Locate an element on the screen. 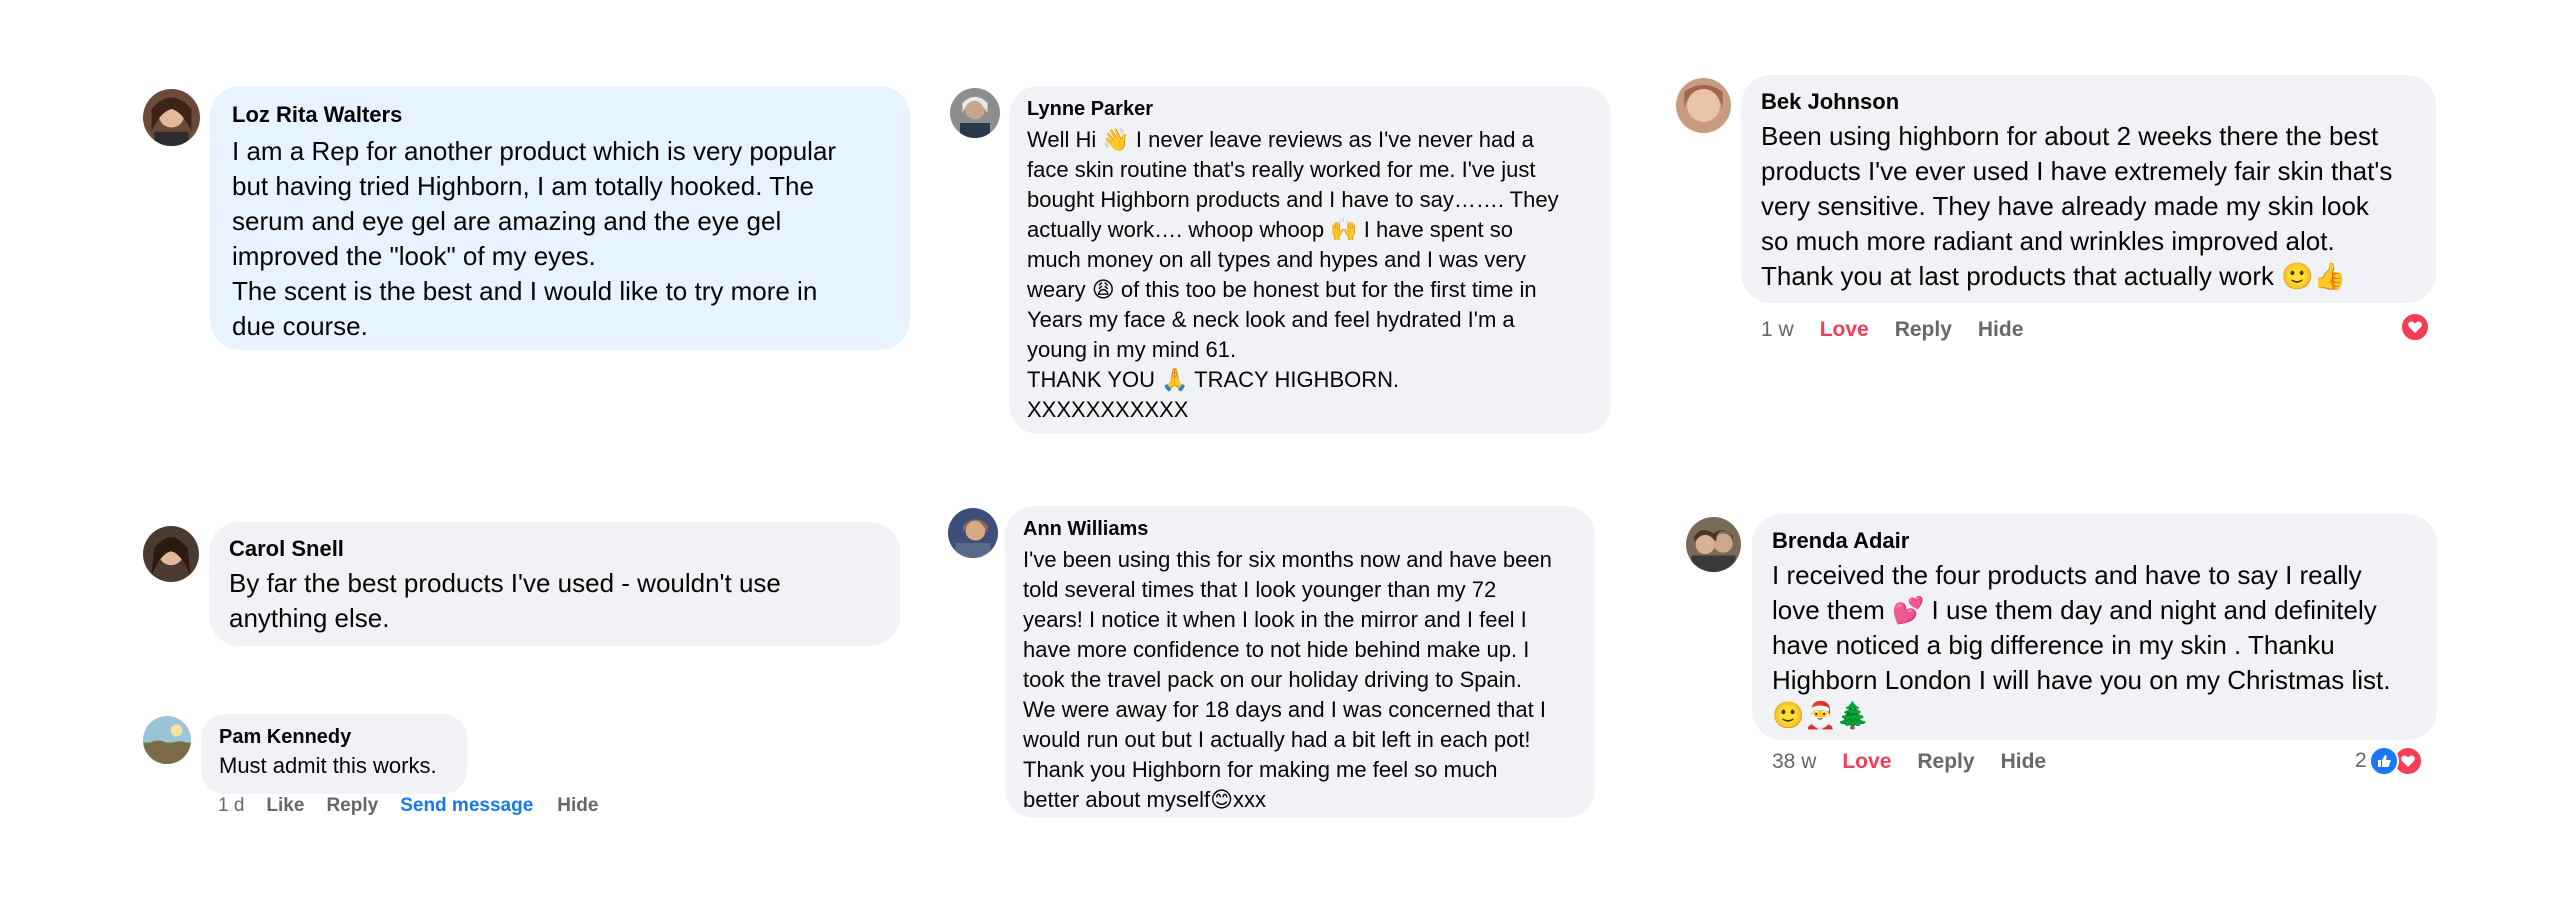 The height and width of the screenshot is (924, 2550). commenter-name: Carol Snell is located at coordinates (554, 549).